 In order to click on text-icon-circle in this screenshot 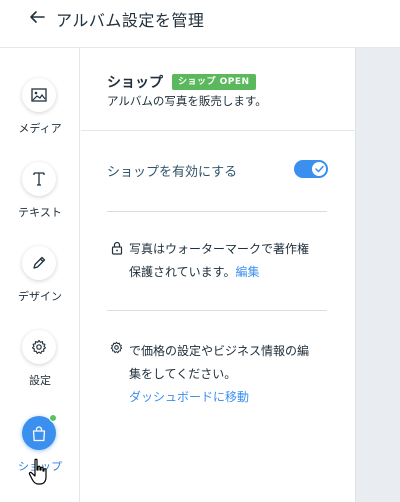, I will do `click(39, 179)`.